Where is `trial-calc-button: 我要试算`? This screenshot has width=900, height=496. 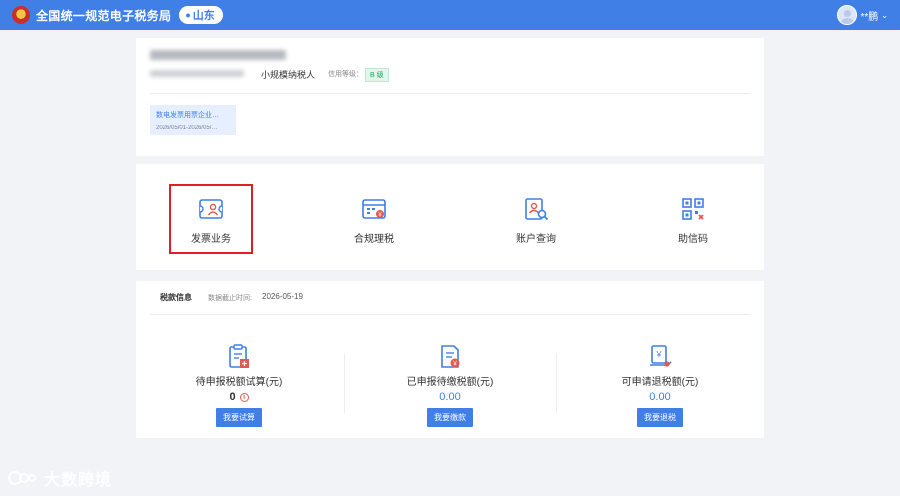 trial-calc-button: 我要试算 is located at coordinates (239, 417).